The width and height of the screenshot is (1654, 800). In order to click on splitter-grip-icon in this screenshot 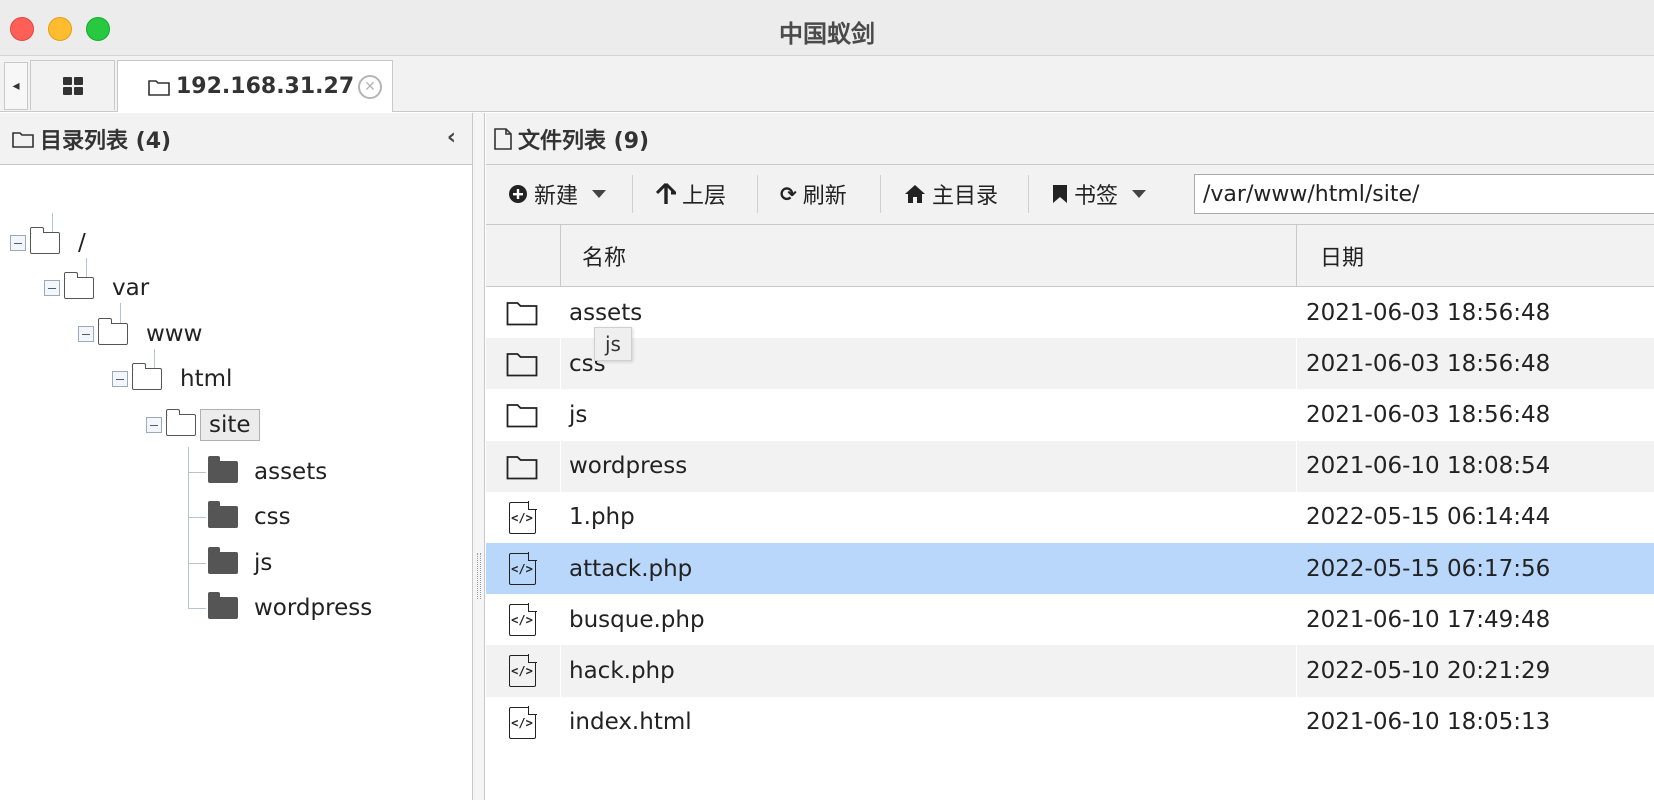, I will do `click(479, 576)`.